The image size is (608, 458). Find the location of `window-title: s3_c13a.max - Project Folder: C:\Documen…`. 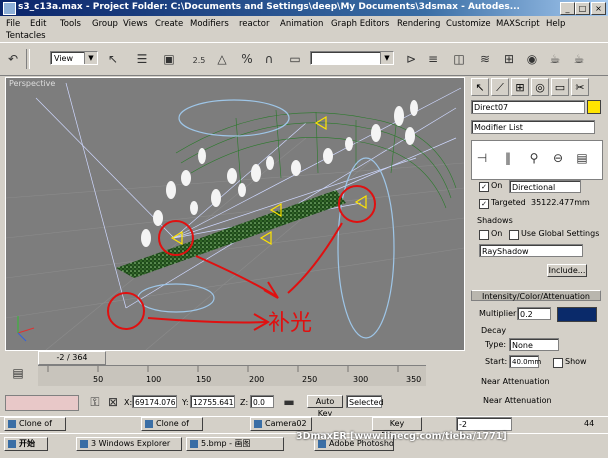

window-title: s3_c13a.max - Project Folder: C:\Documen… is located at coordinates (269, 7).